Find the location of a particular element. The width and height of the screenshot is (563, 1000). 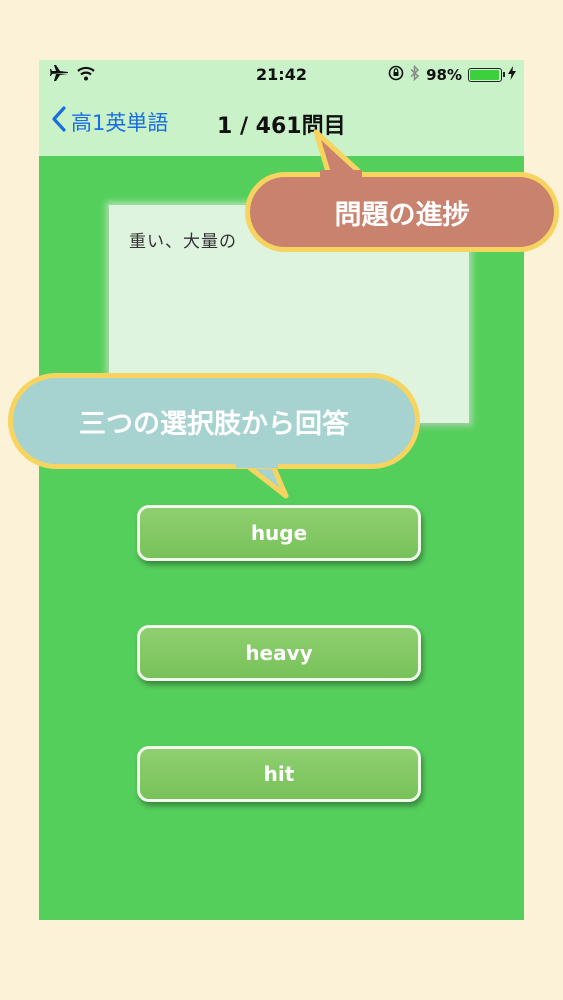

callout-answer-tail-cover is located at coordinates (257, 463).